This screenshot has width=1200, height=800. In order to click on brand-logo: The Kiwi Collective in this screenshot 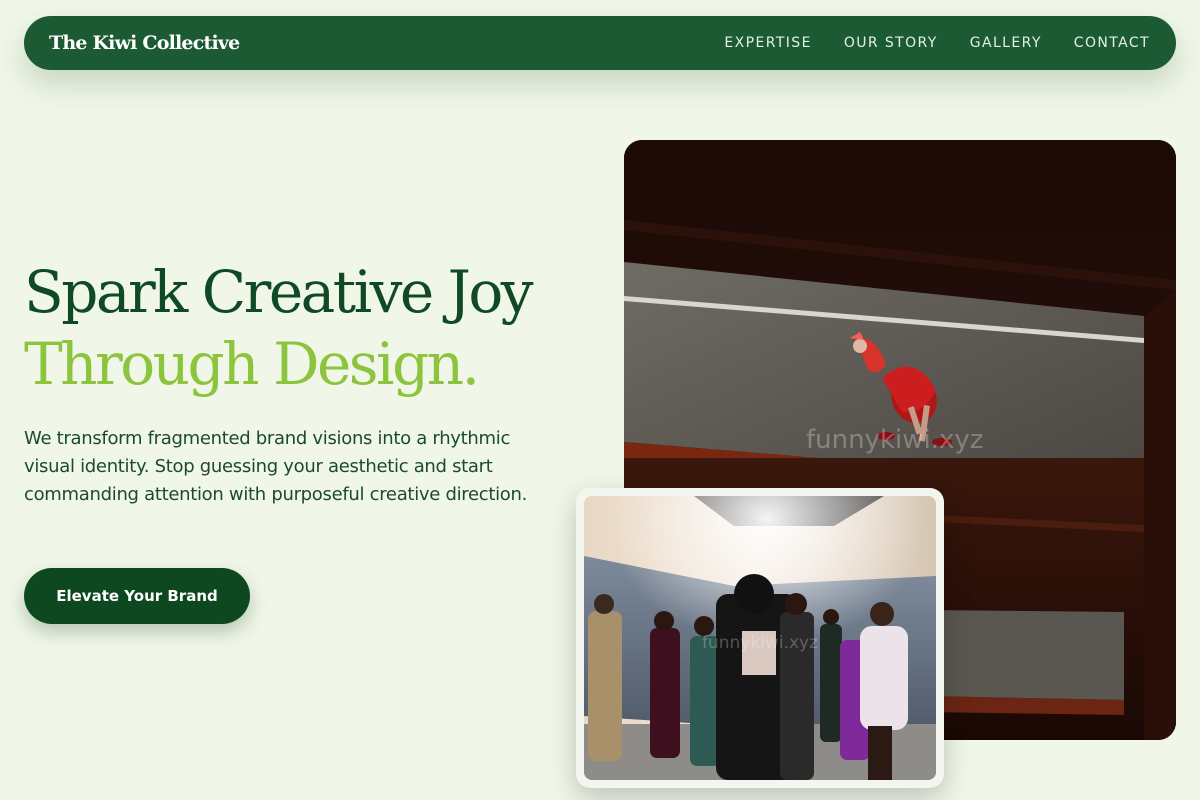, I will do `click(144, 43)`.